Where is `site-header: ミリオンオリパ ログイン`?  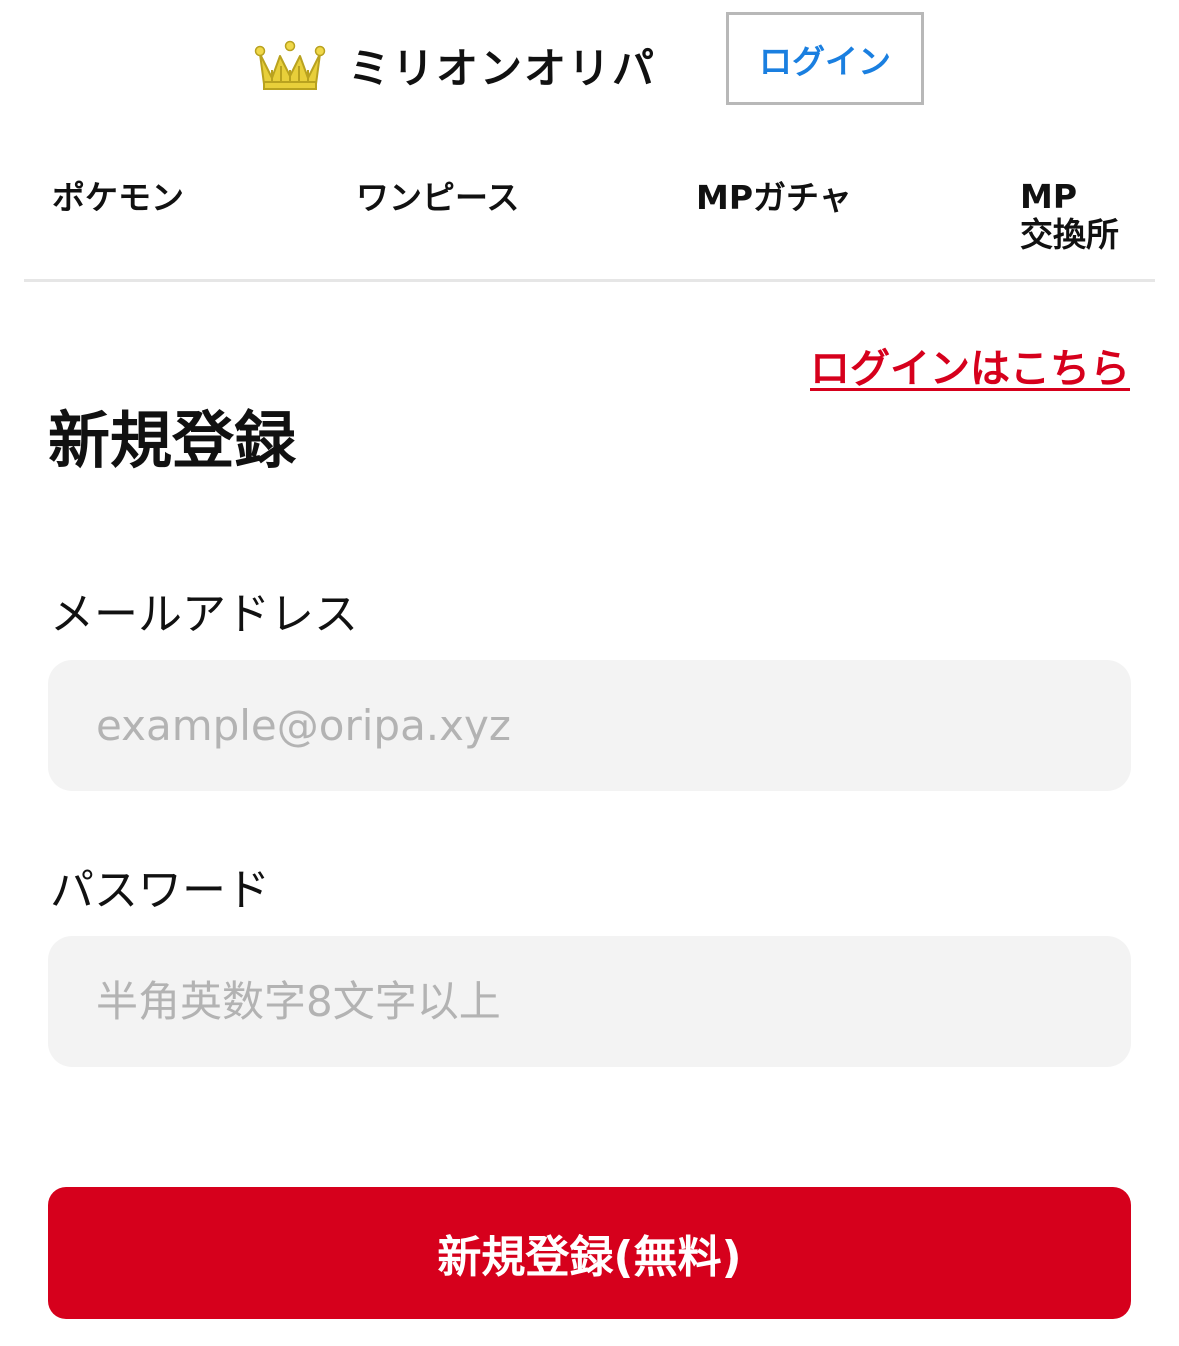
site-header: ミリオンオリパ ログイン is located at coordinates (589, 60).